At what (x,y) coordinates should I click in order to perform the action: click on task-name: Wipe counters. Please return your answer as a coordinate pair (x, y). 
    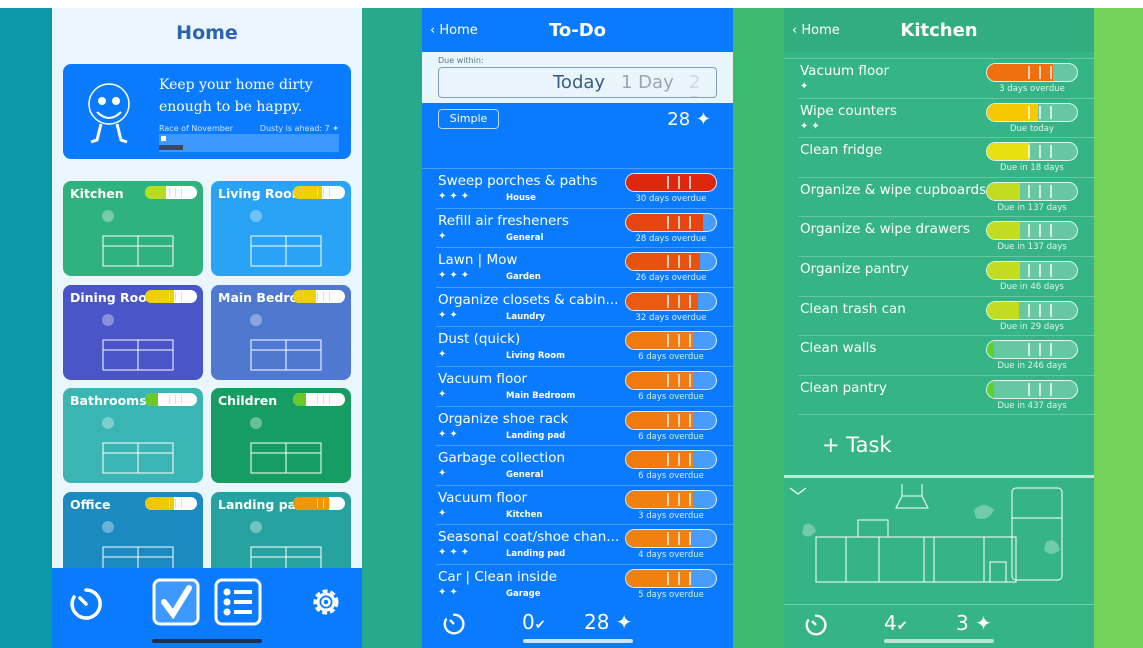
    Looking at the image, I should click on (848, 110).